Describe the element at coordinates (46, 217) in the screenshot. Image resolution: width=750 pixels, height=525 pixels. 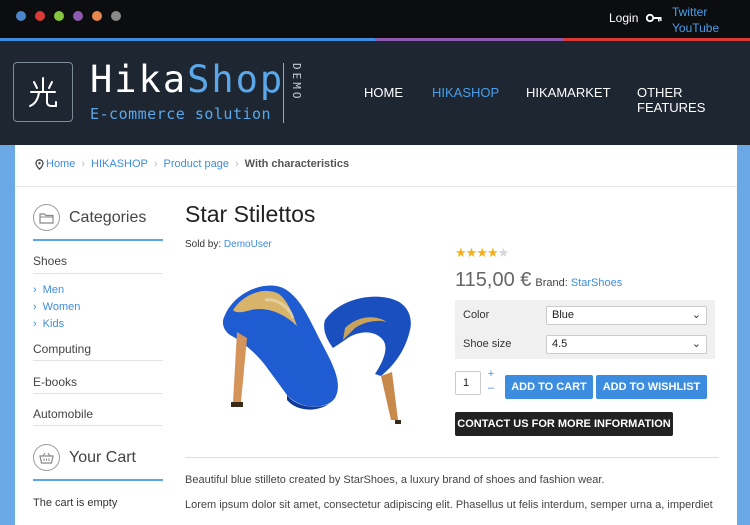
I see `folder-icon` at that location.